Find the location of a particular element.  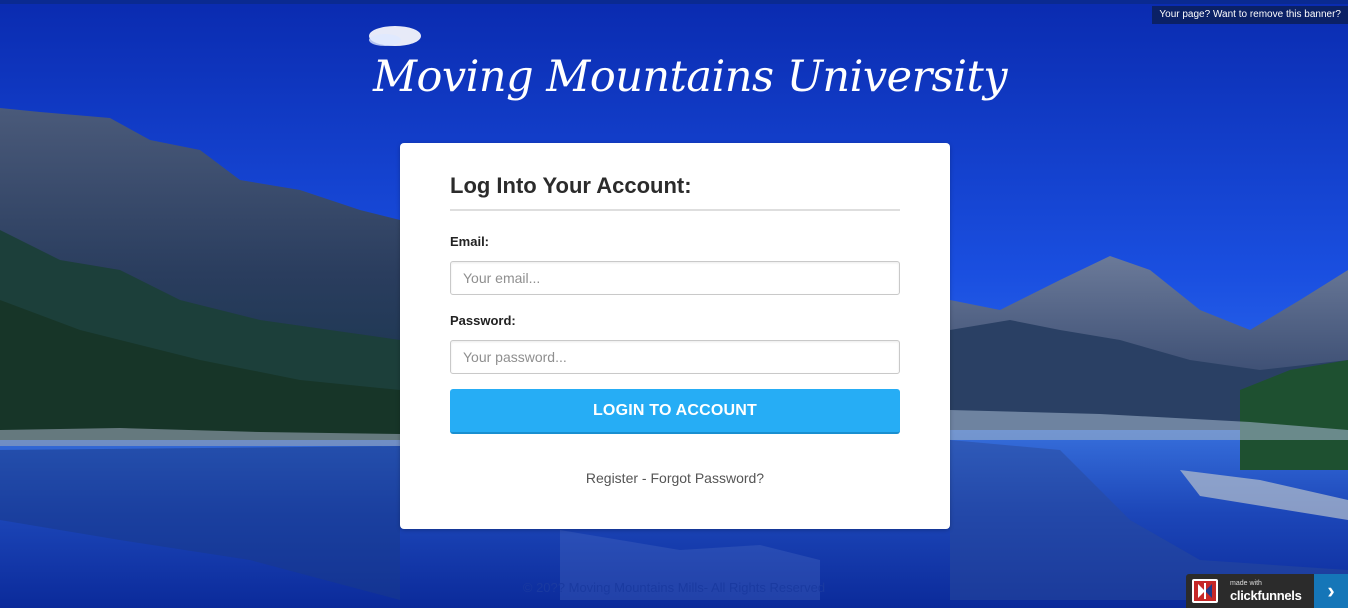

login-button: LOGIN TO ACCOUNT is located at coordinates (675, 411).